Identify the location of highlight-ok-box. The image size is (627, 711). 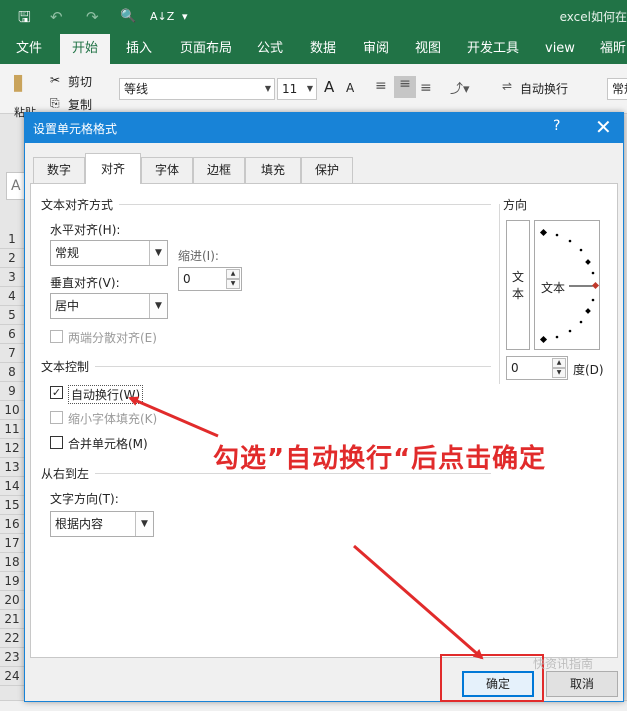
(492, 678).